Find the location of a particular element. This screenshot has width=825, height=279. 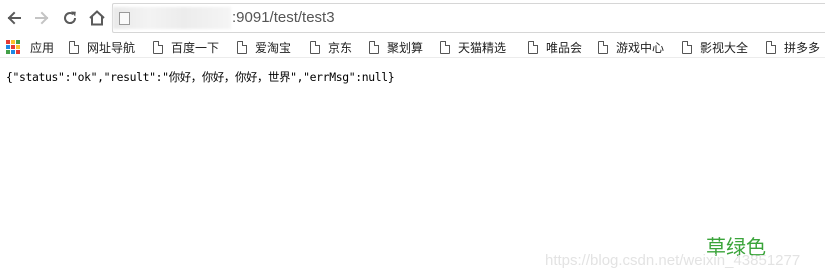

bookmark-label: 应用 is located at coordinates (42, 47).